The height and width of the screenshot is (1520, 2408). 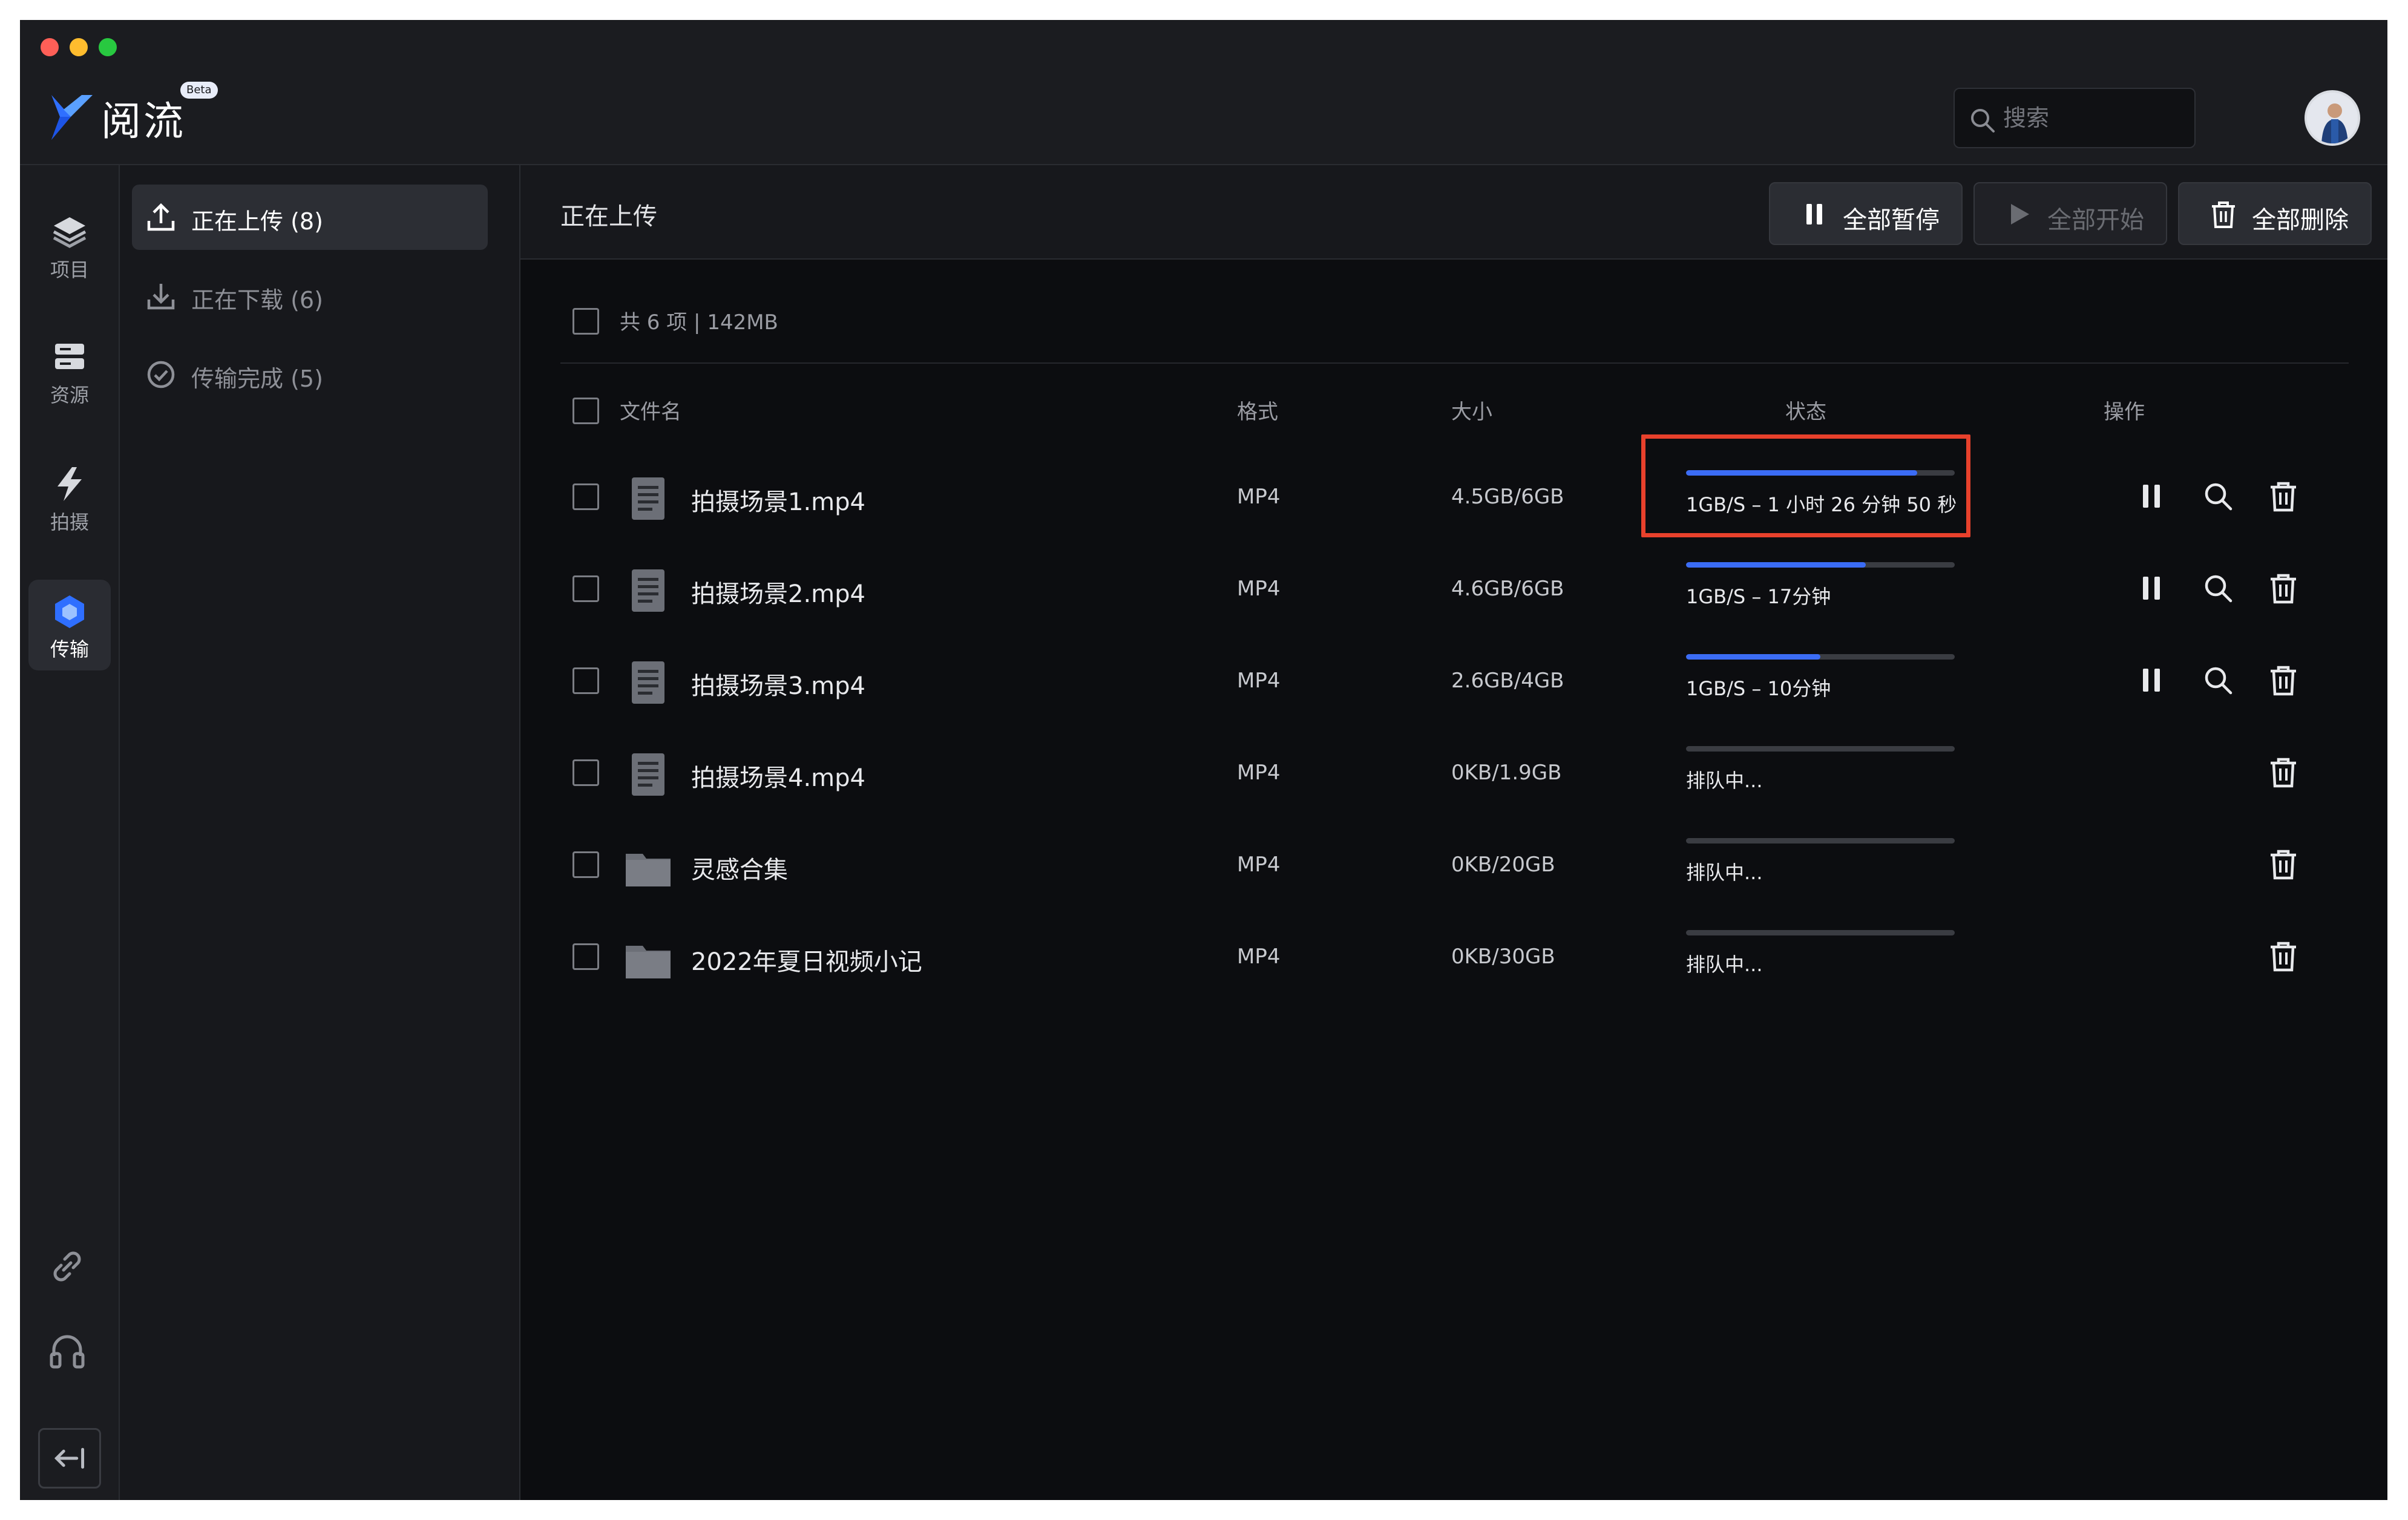 I want to click on file-name: 拍摄场景3.mp4, so click(x=778, y=683).